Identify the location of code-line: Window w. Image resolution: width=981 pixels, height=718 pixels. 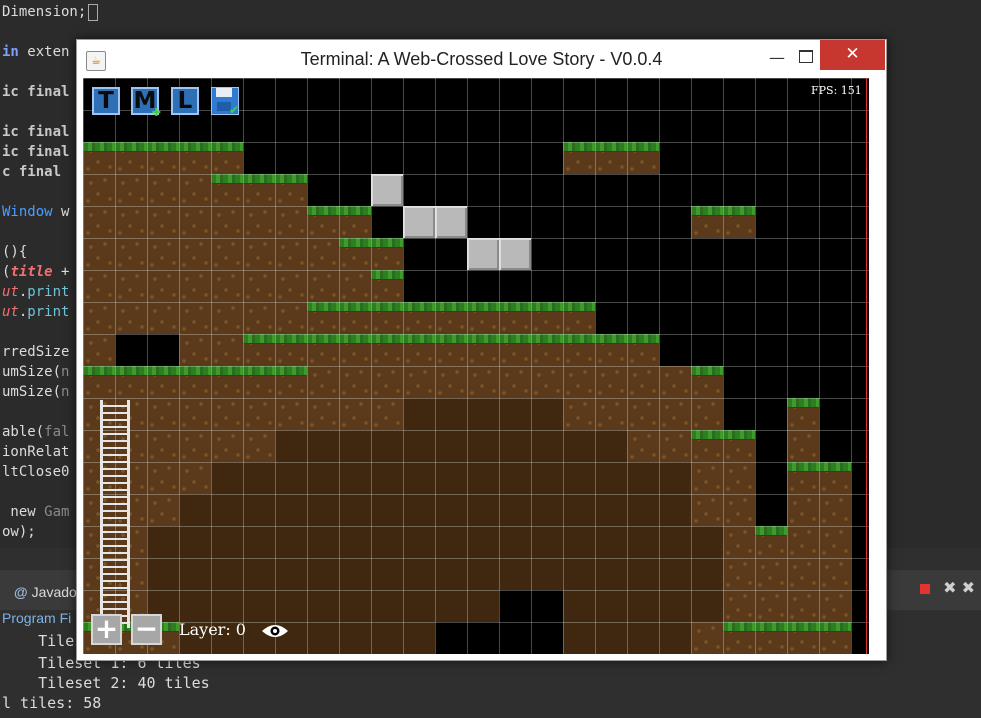
(36, 212).